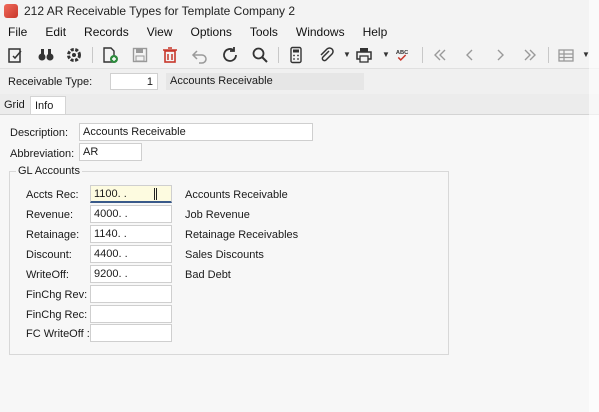 This screenshot has height=412, width=599. Describe the element at coordinates (17, 32) in the screenshot. I see `menu-file: File` at that location.